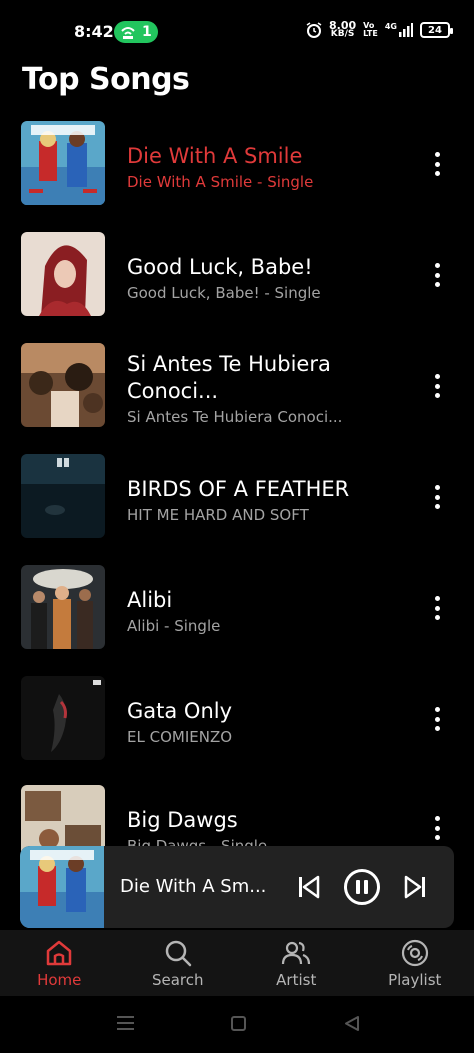 Image resolution: width=474 pixels, height=1053 pixels. I want to click on now-playing-cover, so click(62, 887).